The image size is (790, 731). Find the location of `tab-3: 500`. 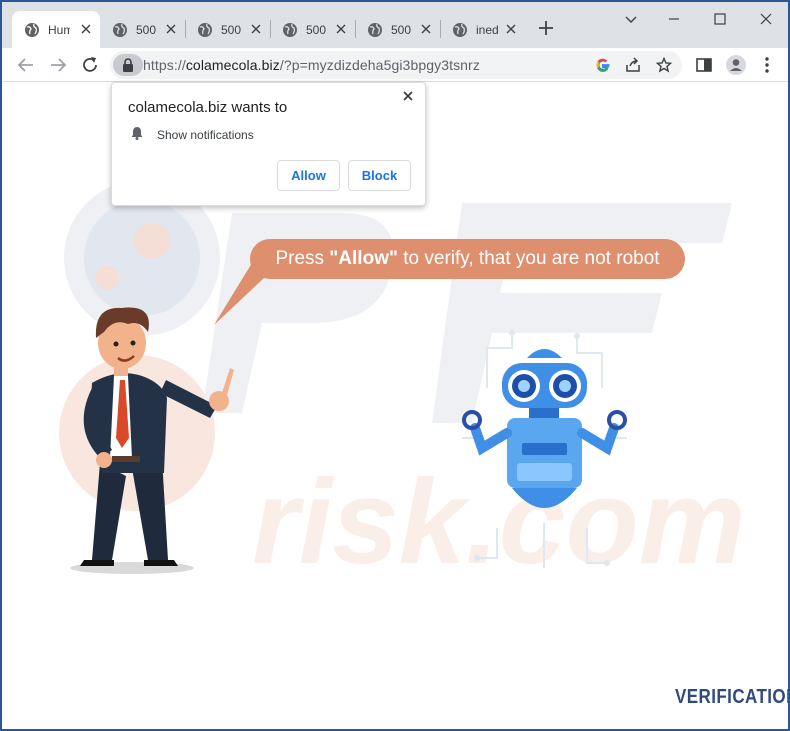

tab-3: 500 is located at coordinates (227, 29).